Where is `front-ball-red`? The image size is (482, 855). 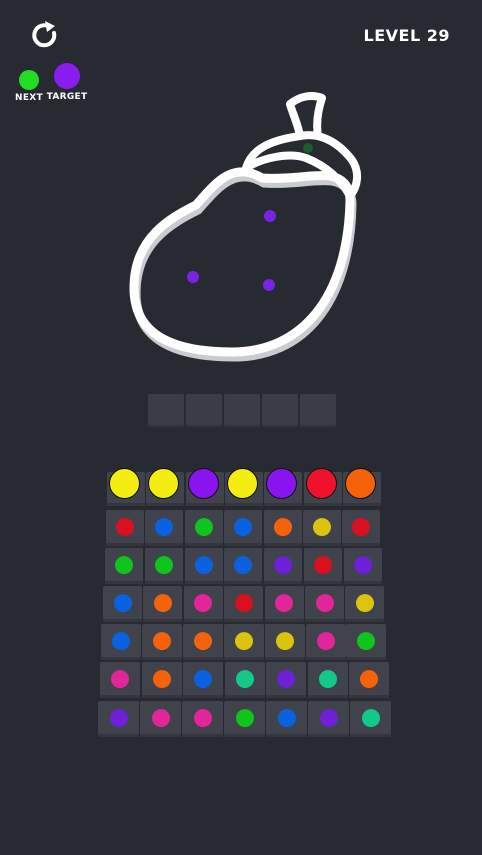 front-ball-red is located at coordinates (321, 483).